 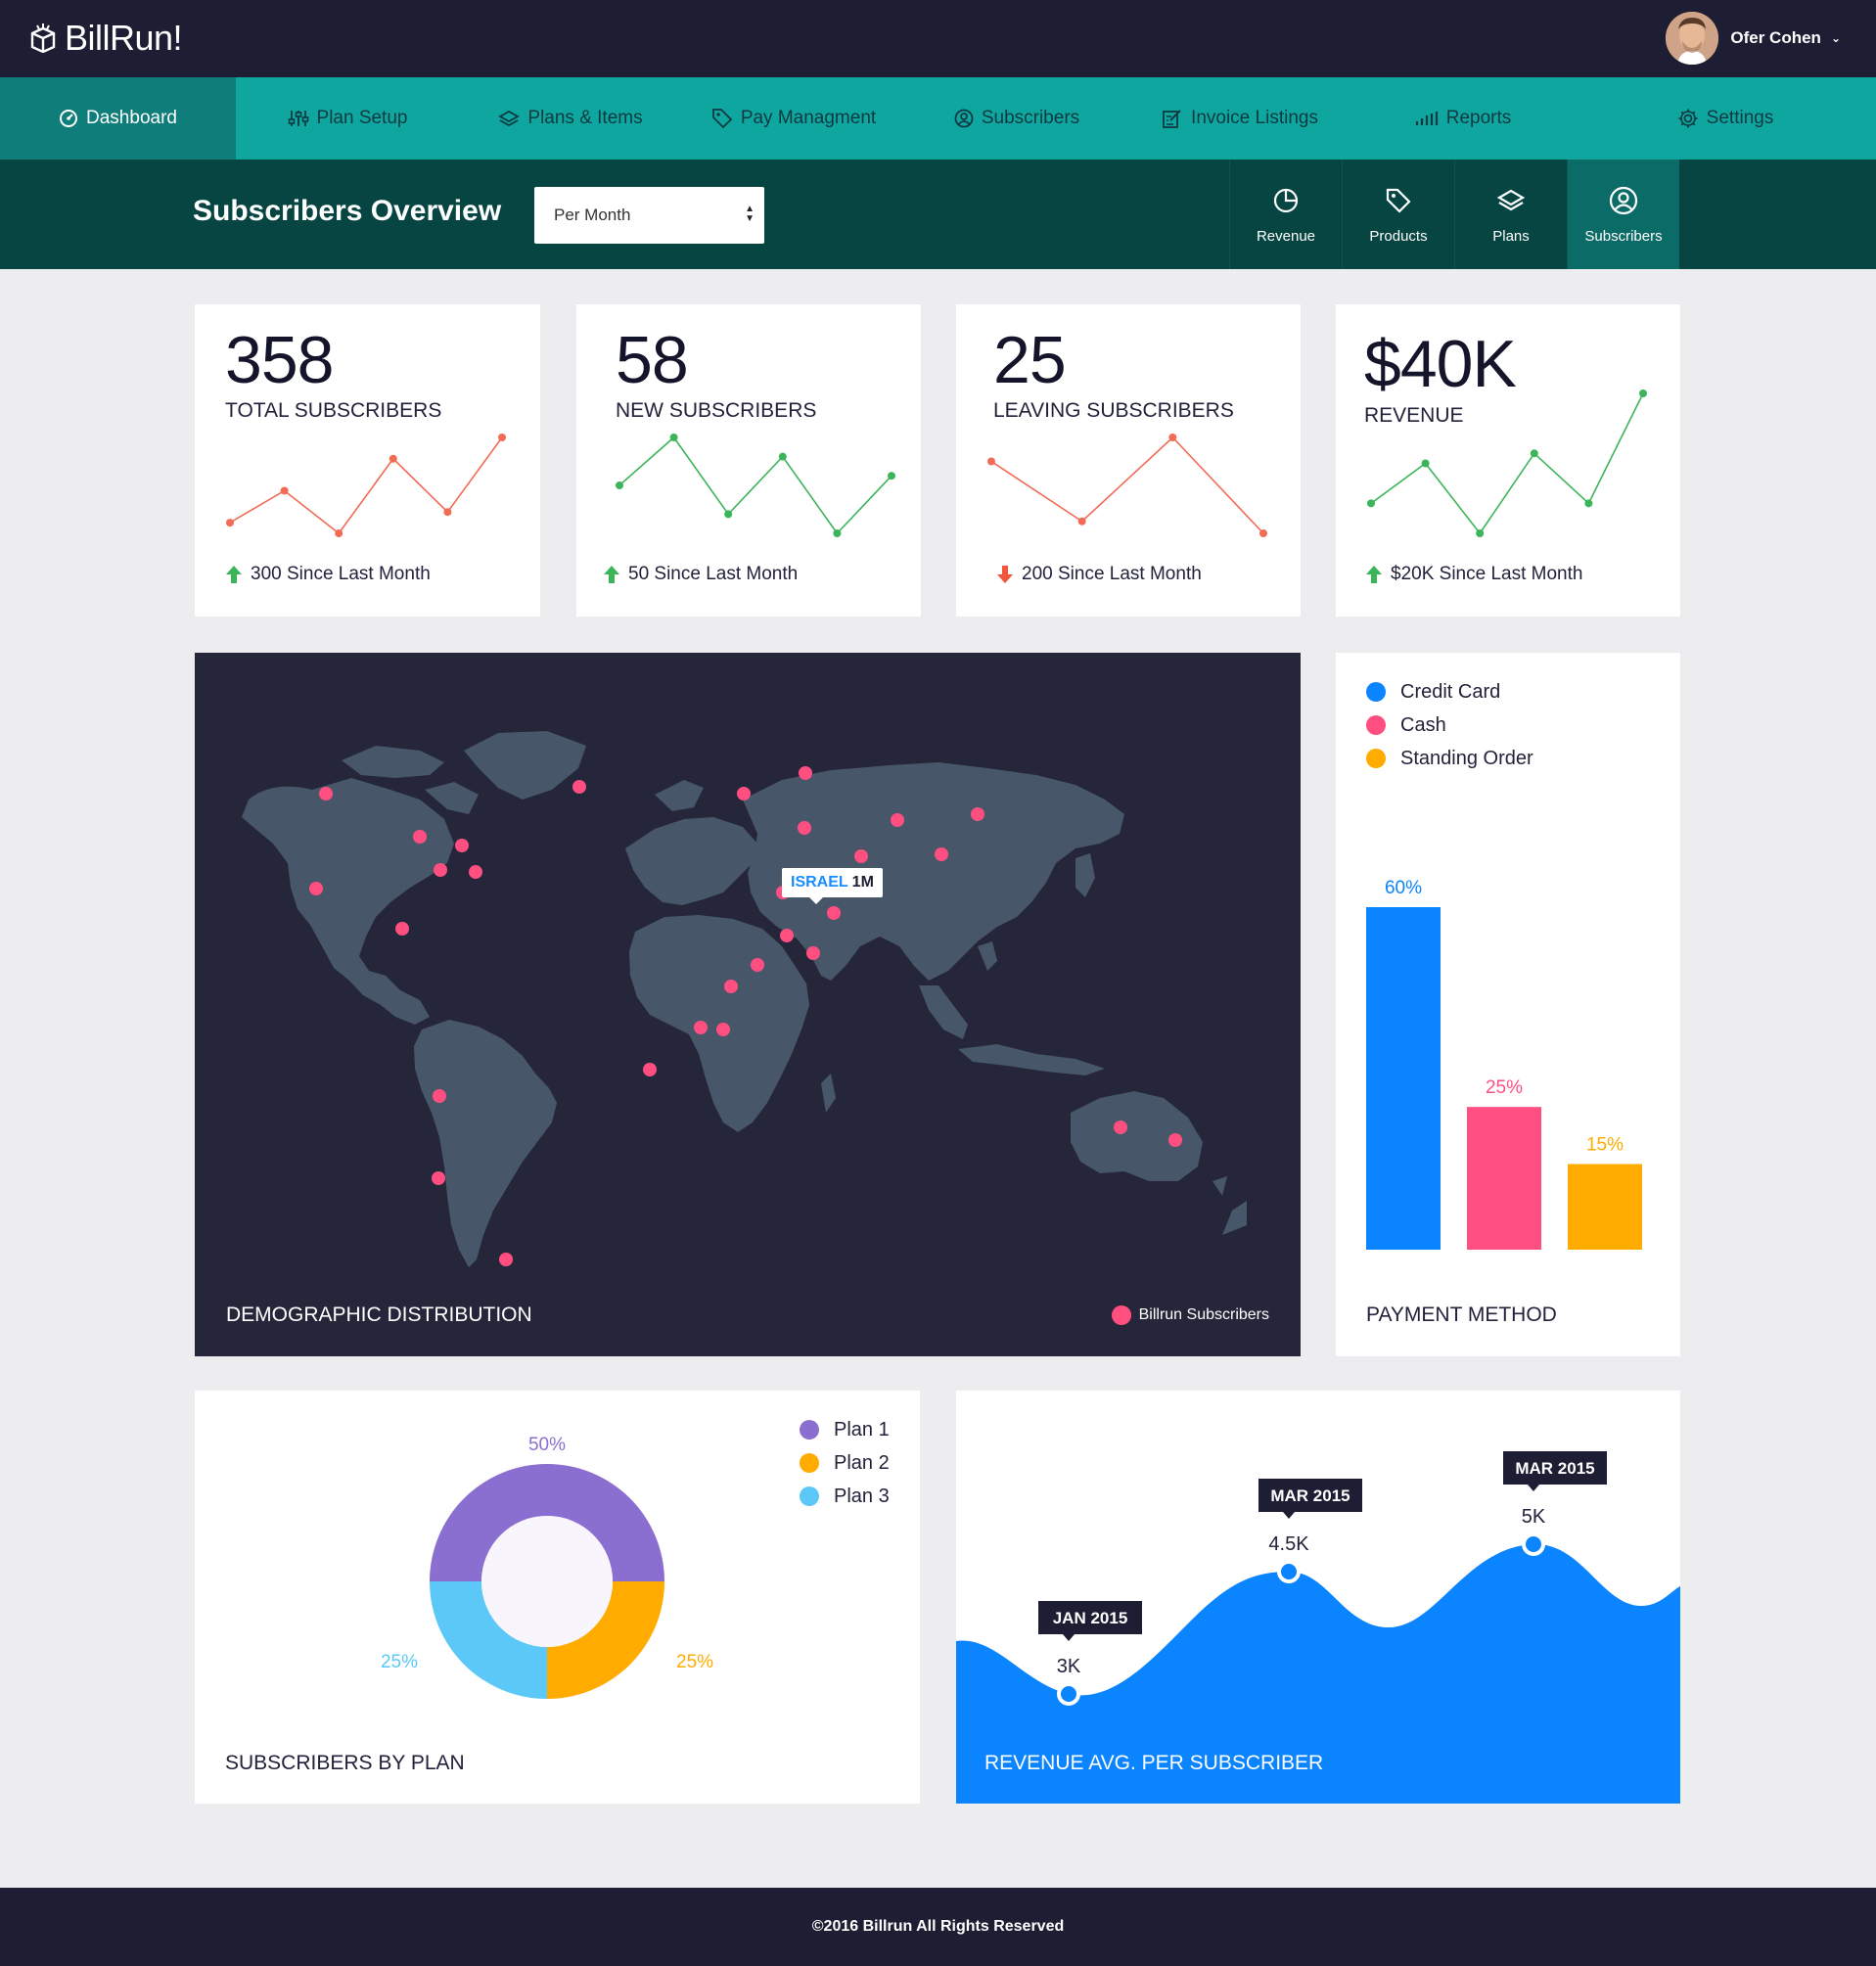 I want to click on period-select: Per Month ▲ ▼, so click(x=649, y=215).